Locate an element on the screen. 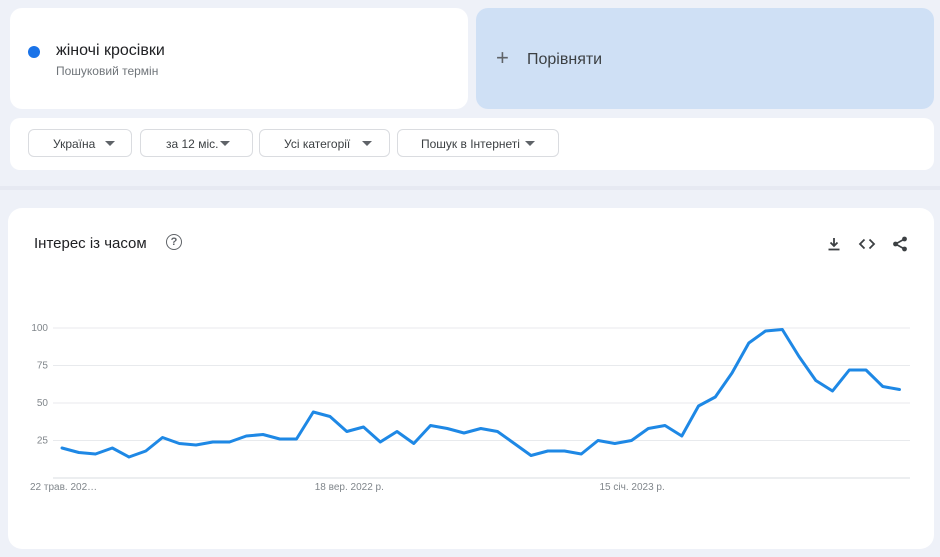 The height and width of the screenshot is (557, 940). search-type-dropdown-label: Пошук в Інтернеті is located at coordinates (470, 144).